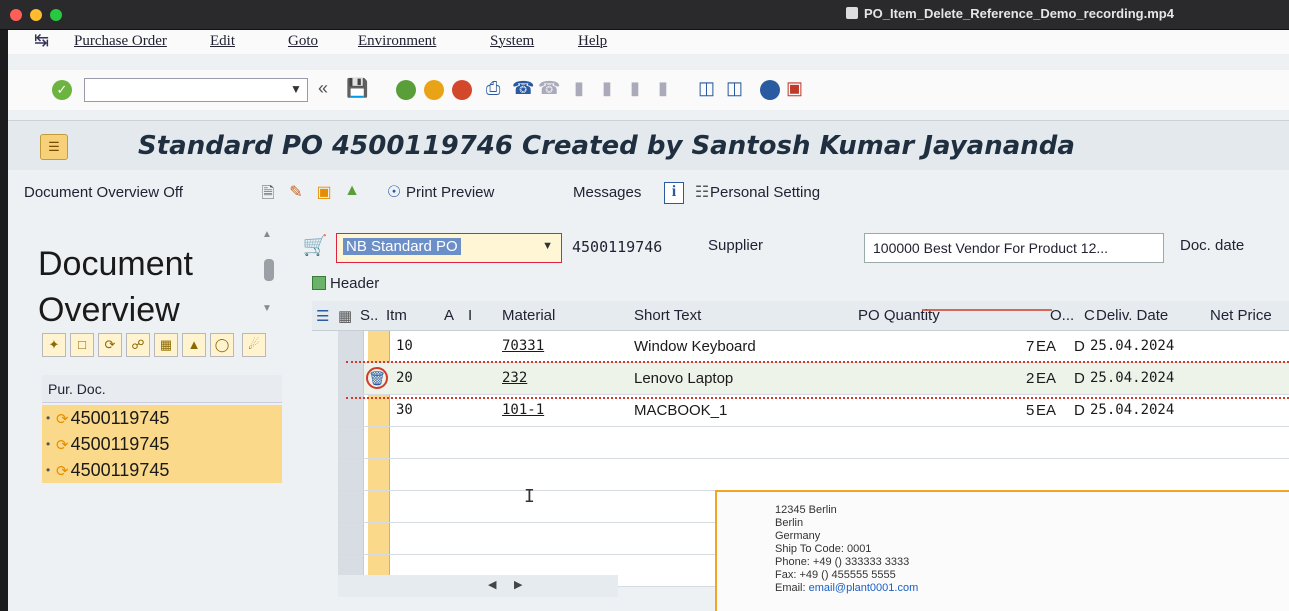 This screenshot has width=1289, height=611. Describe the element at coordinates (110, 345) in the screenshot. I see `refresh-icon: ⟳` at that location.